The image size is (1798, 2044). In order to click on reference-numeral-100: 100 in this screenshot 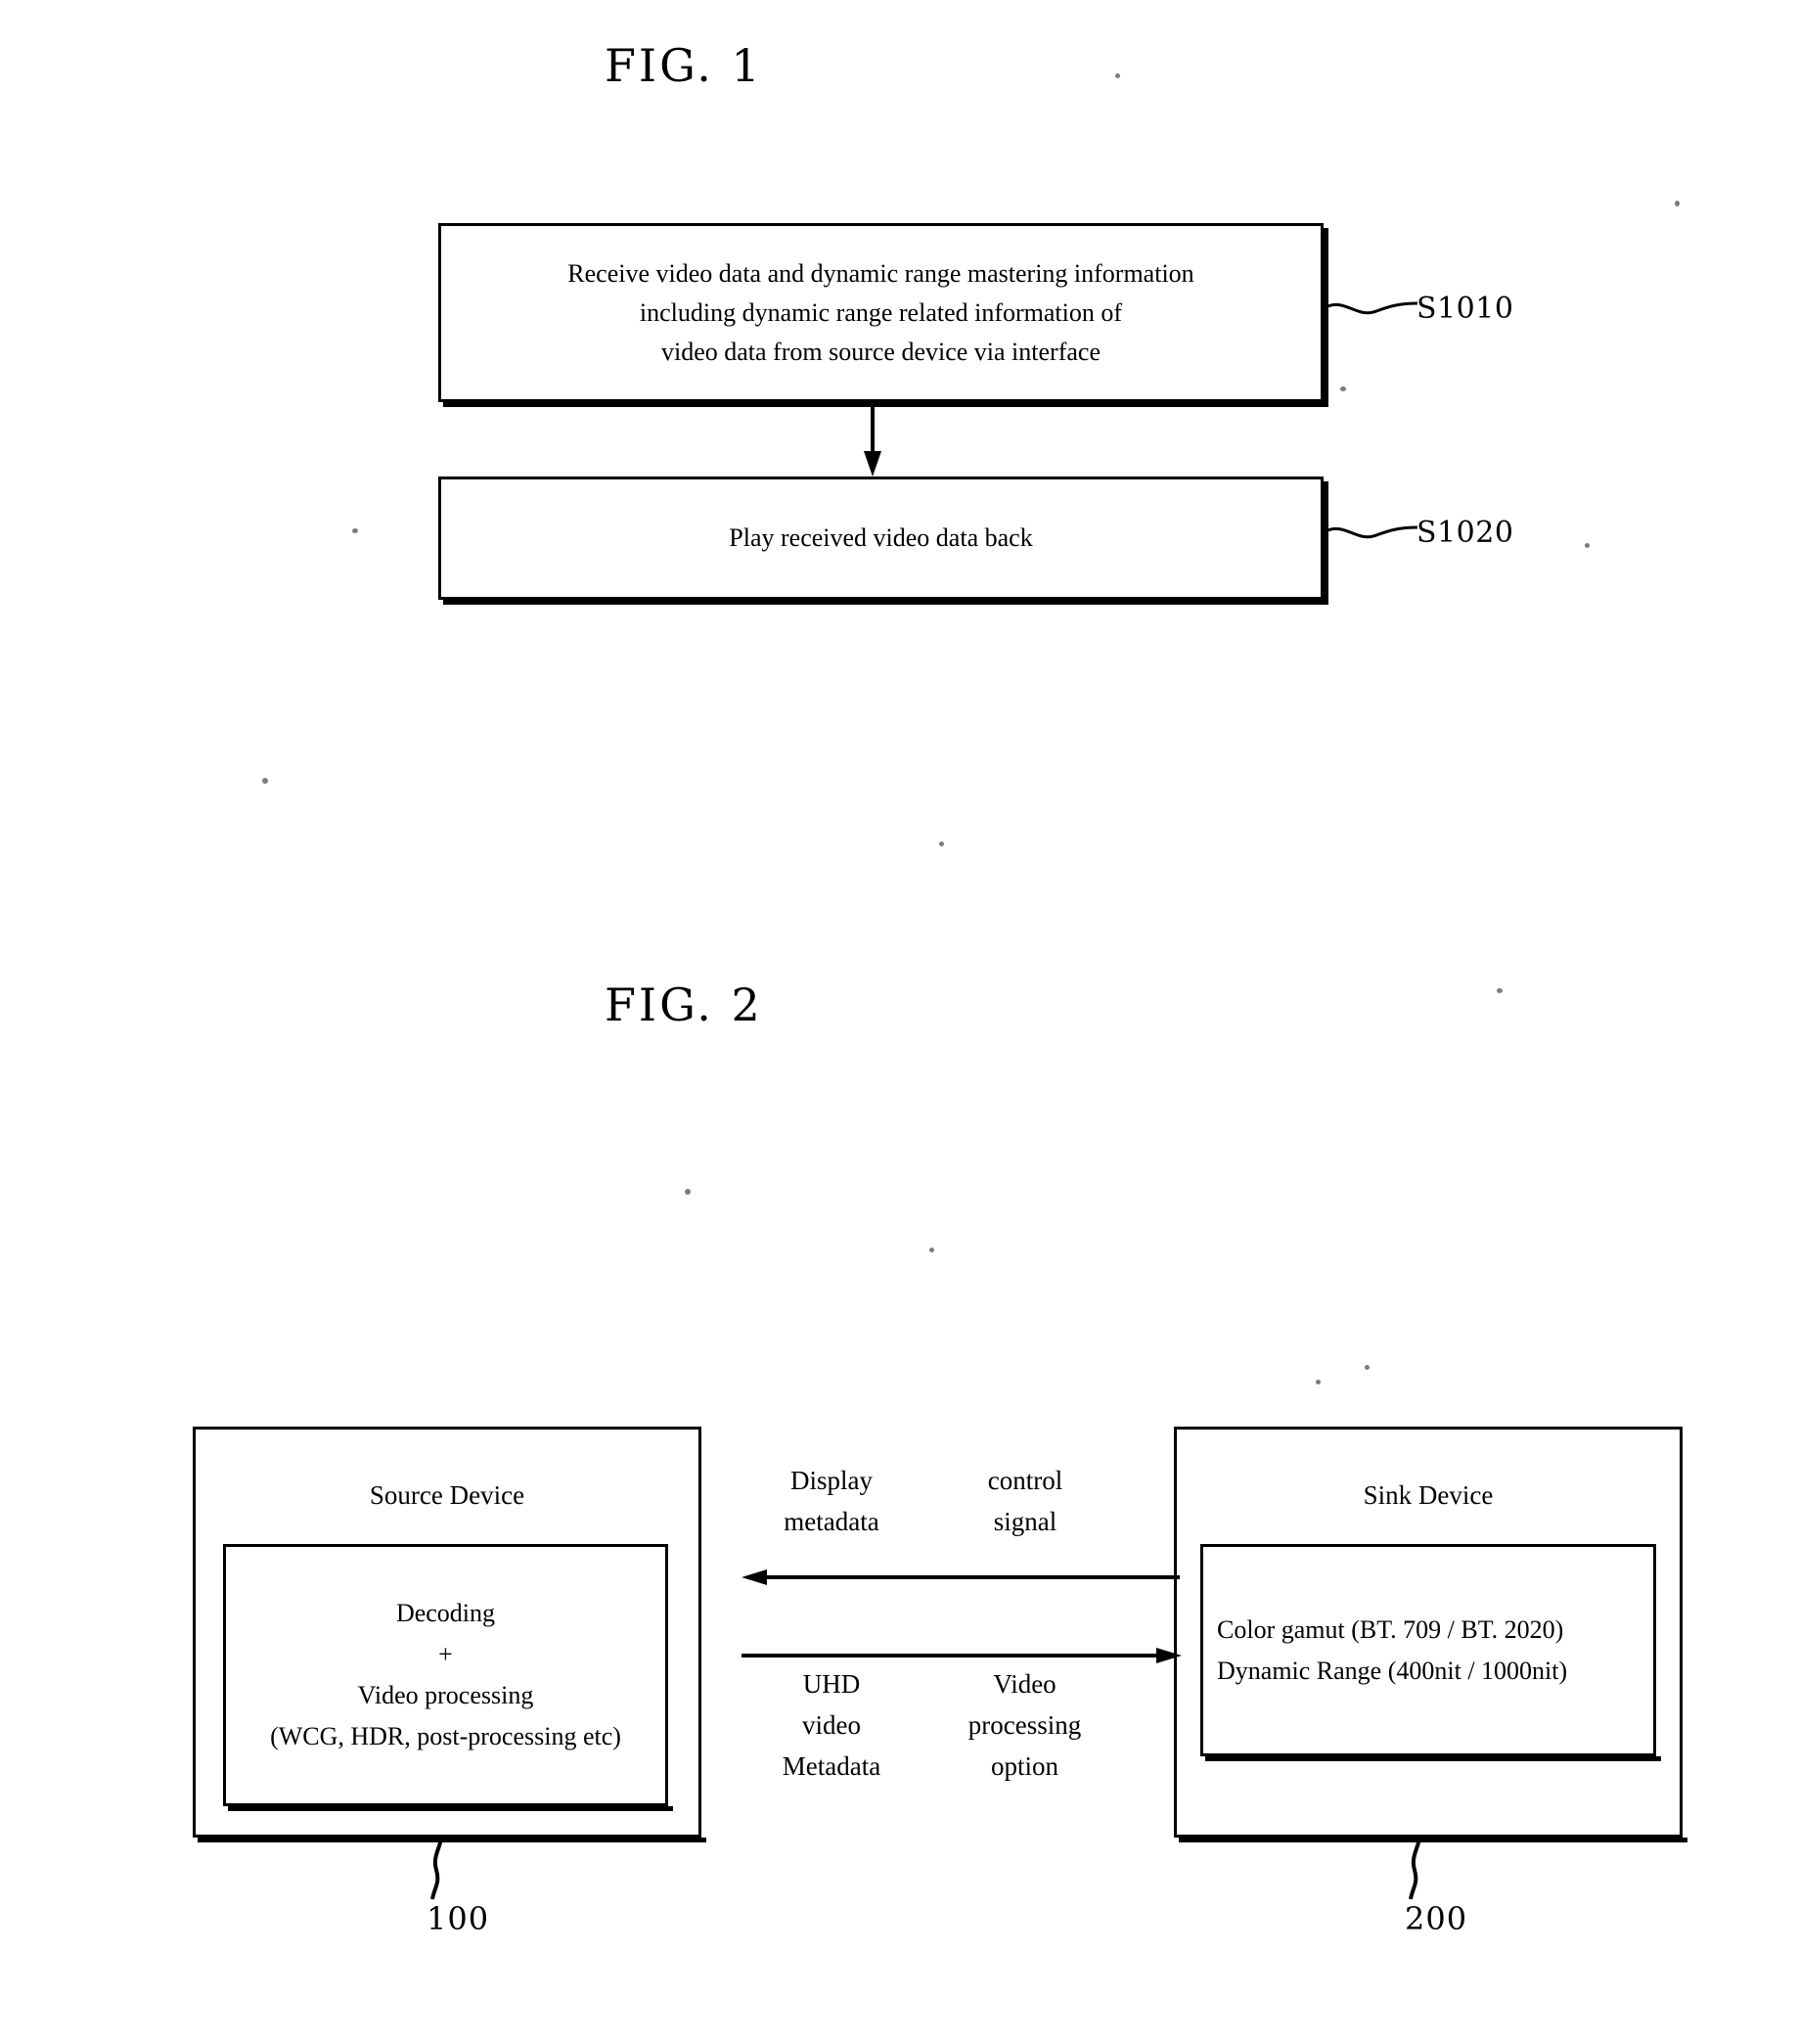, I will do `click(458, 1919)`.